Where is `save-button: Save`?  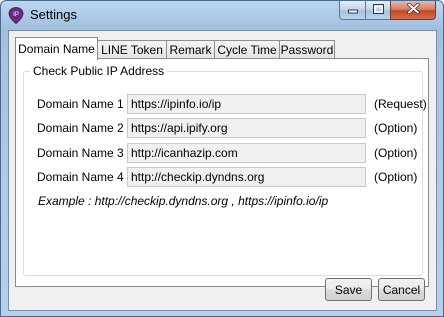
save-button: Save is located at coordinates (348, 289).